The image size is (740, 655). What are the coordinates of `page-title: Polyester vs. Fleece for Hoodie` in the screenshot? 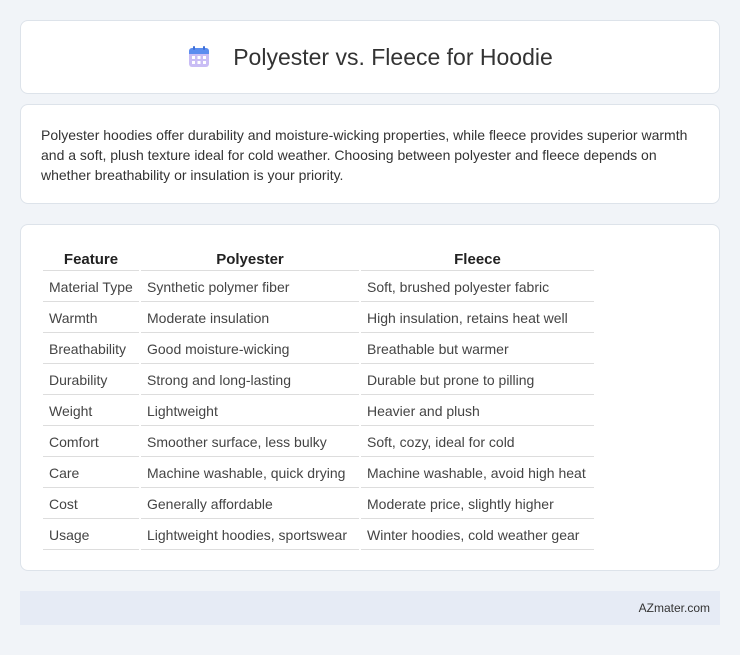 It's located at (393, 56).